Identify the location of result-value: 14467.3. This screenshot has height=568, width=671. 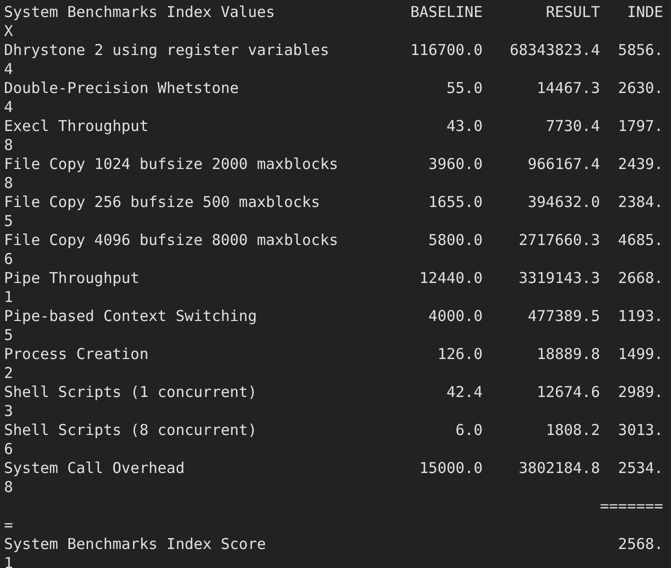
(568, 88).